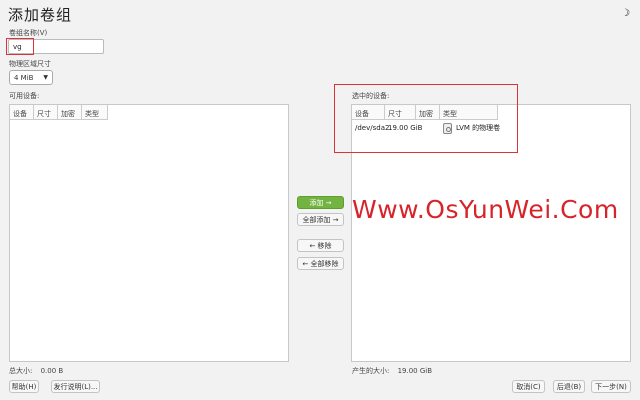 The height and width of the screenshot is (400, 640). What do you see at coordinates (320, 263) in the screenshot?
I see `remove-all-button: ← 全部移除` at bounding box center [320, 263].